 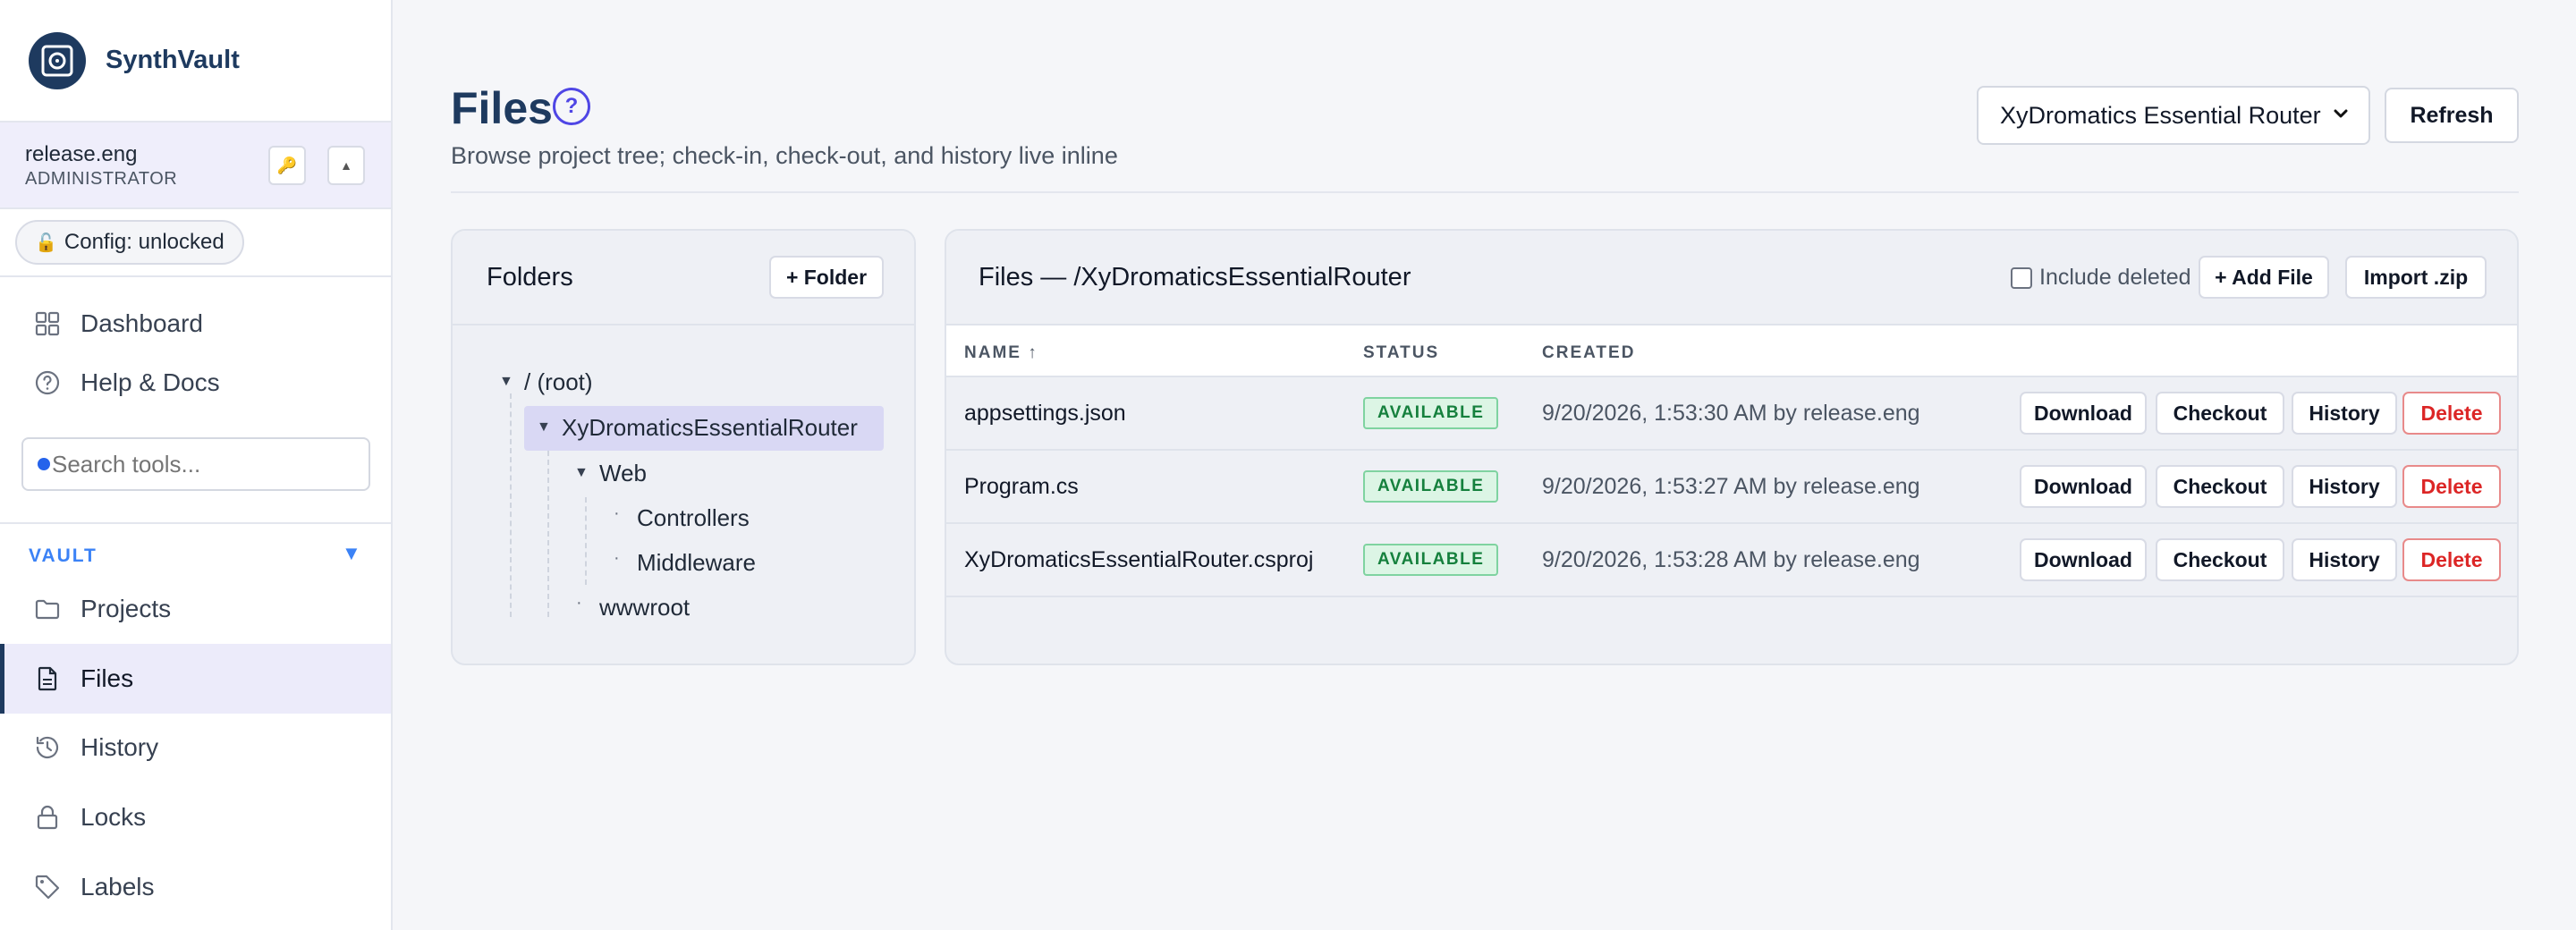 What do you see at coordinates (1138, 560) in the screenshot?
I see `file-name: XyDromaticsEssentialRouter.csproj` at bounding box center [1138, 560].